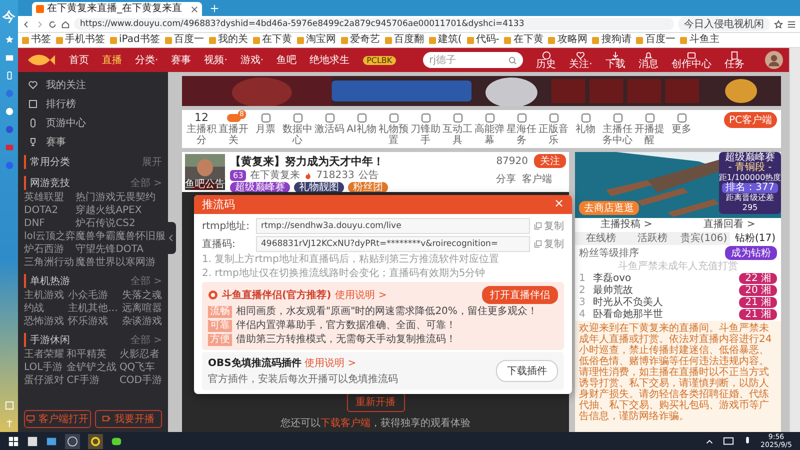 The image size is (800, 450). I want to click on category-link: APEX, so click(141, 211).